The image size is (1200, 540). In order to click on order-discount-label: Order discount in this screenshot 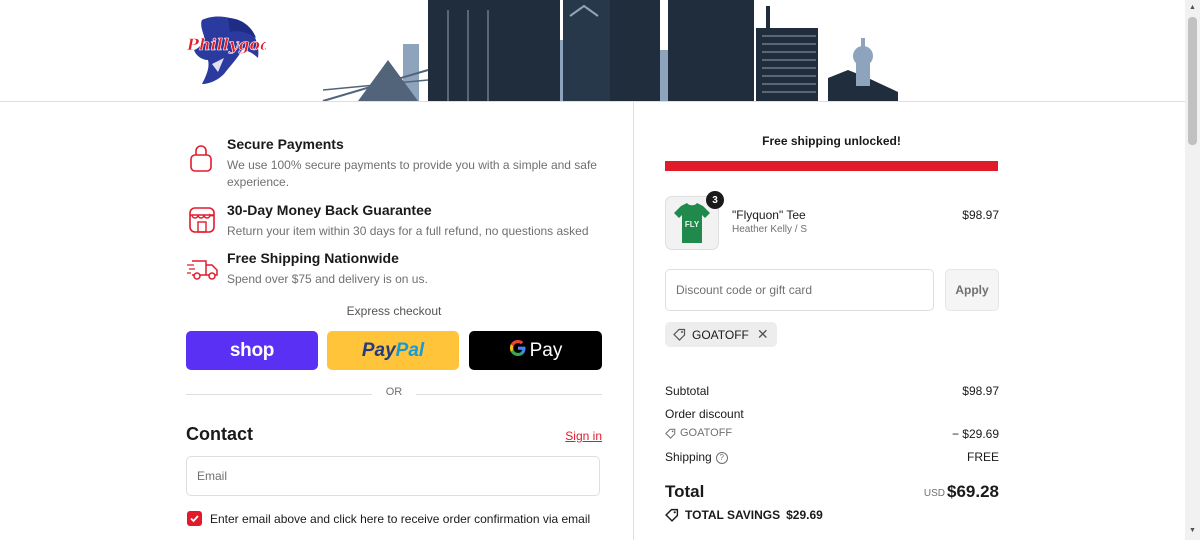, I will do `click(704, 414)`.